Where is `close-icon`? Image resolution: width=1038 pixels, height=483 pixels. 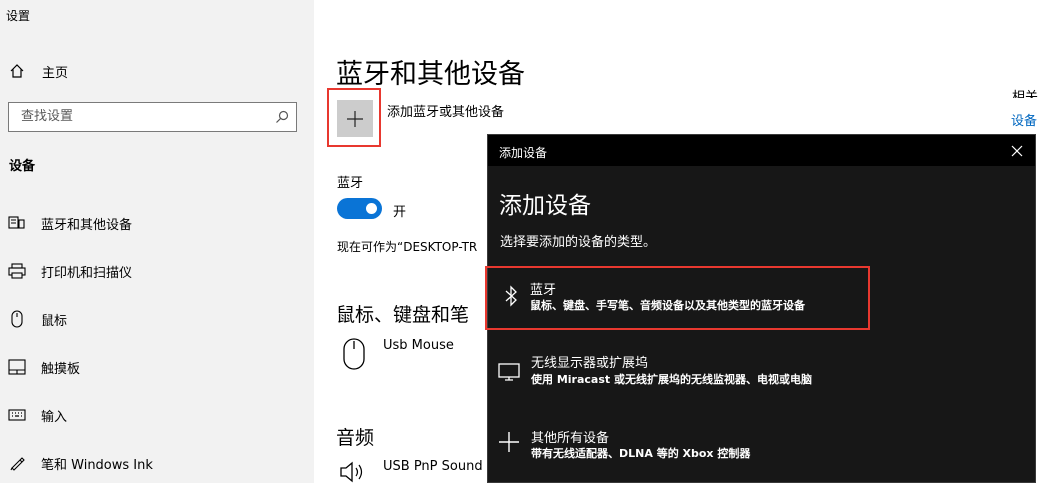 close-icon is located at coordinates (1017, 151).